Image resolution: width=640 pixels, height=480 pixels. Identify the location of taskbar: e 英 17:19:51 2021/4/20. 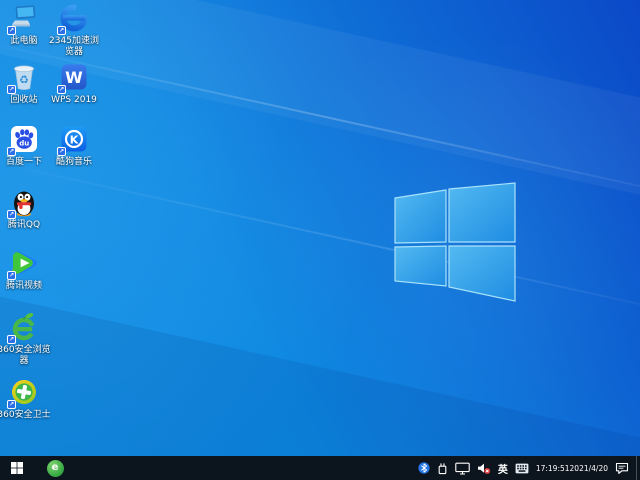
(320, 468).